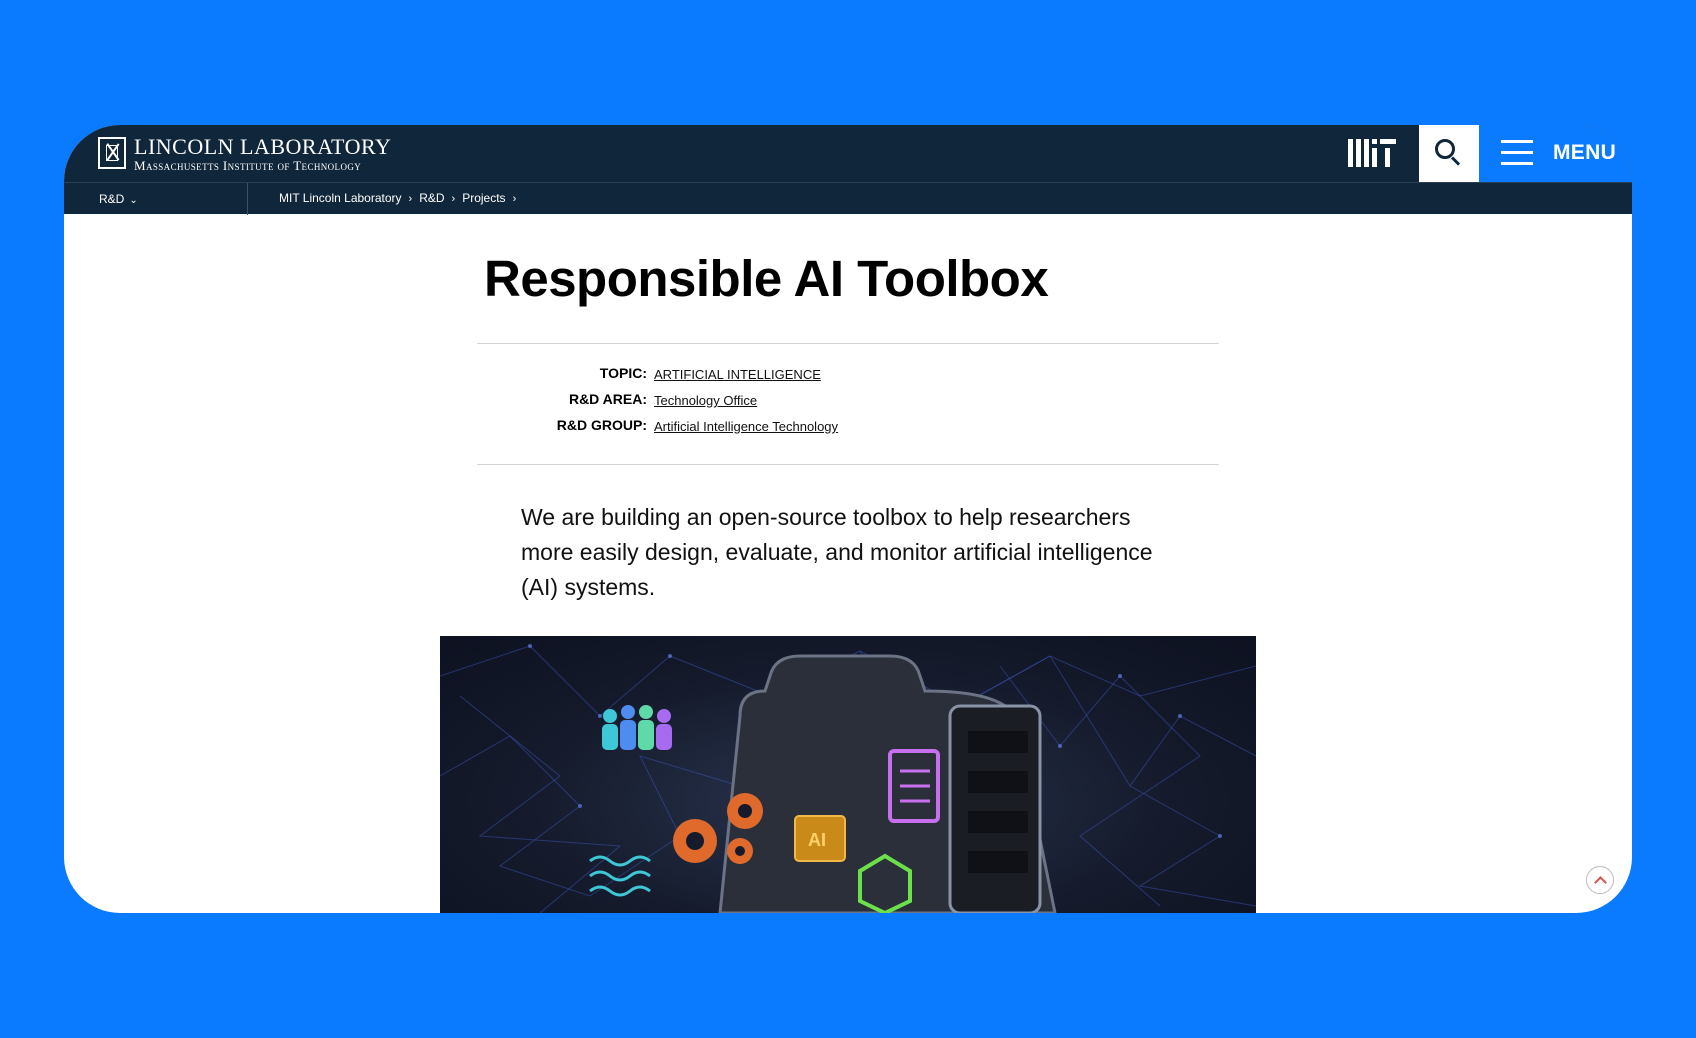 The height and width of the screenshot is (1038, 1696). Describe the element at coordinates (607, 399) in the screenshot. I see `meta-label: R&D AREA:` at that location.